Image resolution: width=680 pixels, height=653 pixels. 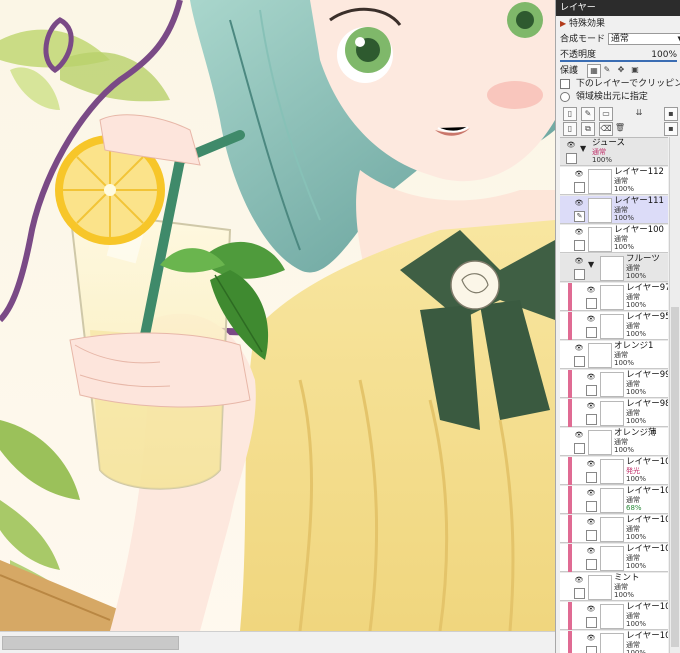 I want to click on layer-row: 👁 レイヤー97 通常 100%, so click(x=614, y=297).